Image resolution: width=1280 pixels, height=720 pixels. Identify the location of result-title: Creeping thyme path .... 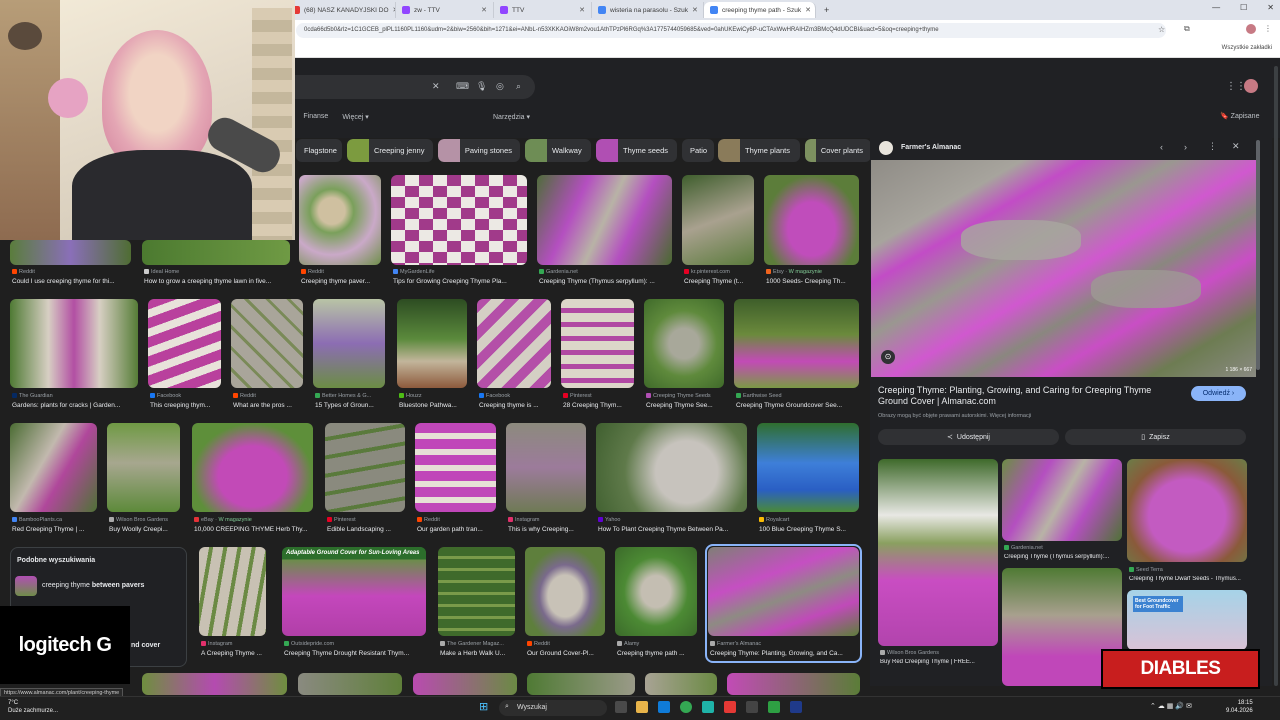
(658, 653).